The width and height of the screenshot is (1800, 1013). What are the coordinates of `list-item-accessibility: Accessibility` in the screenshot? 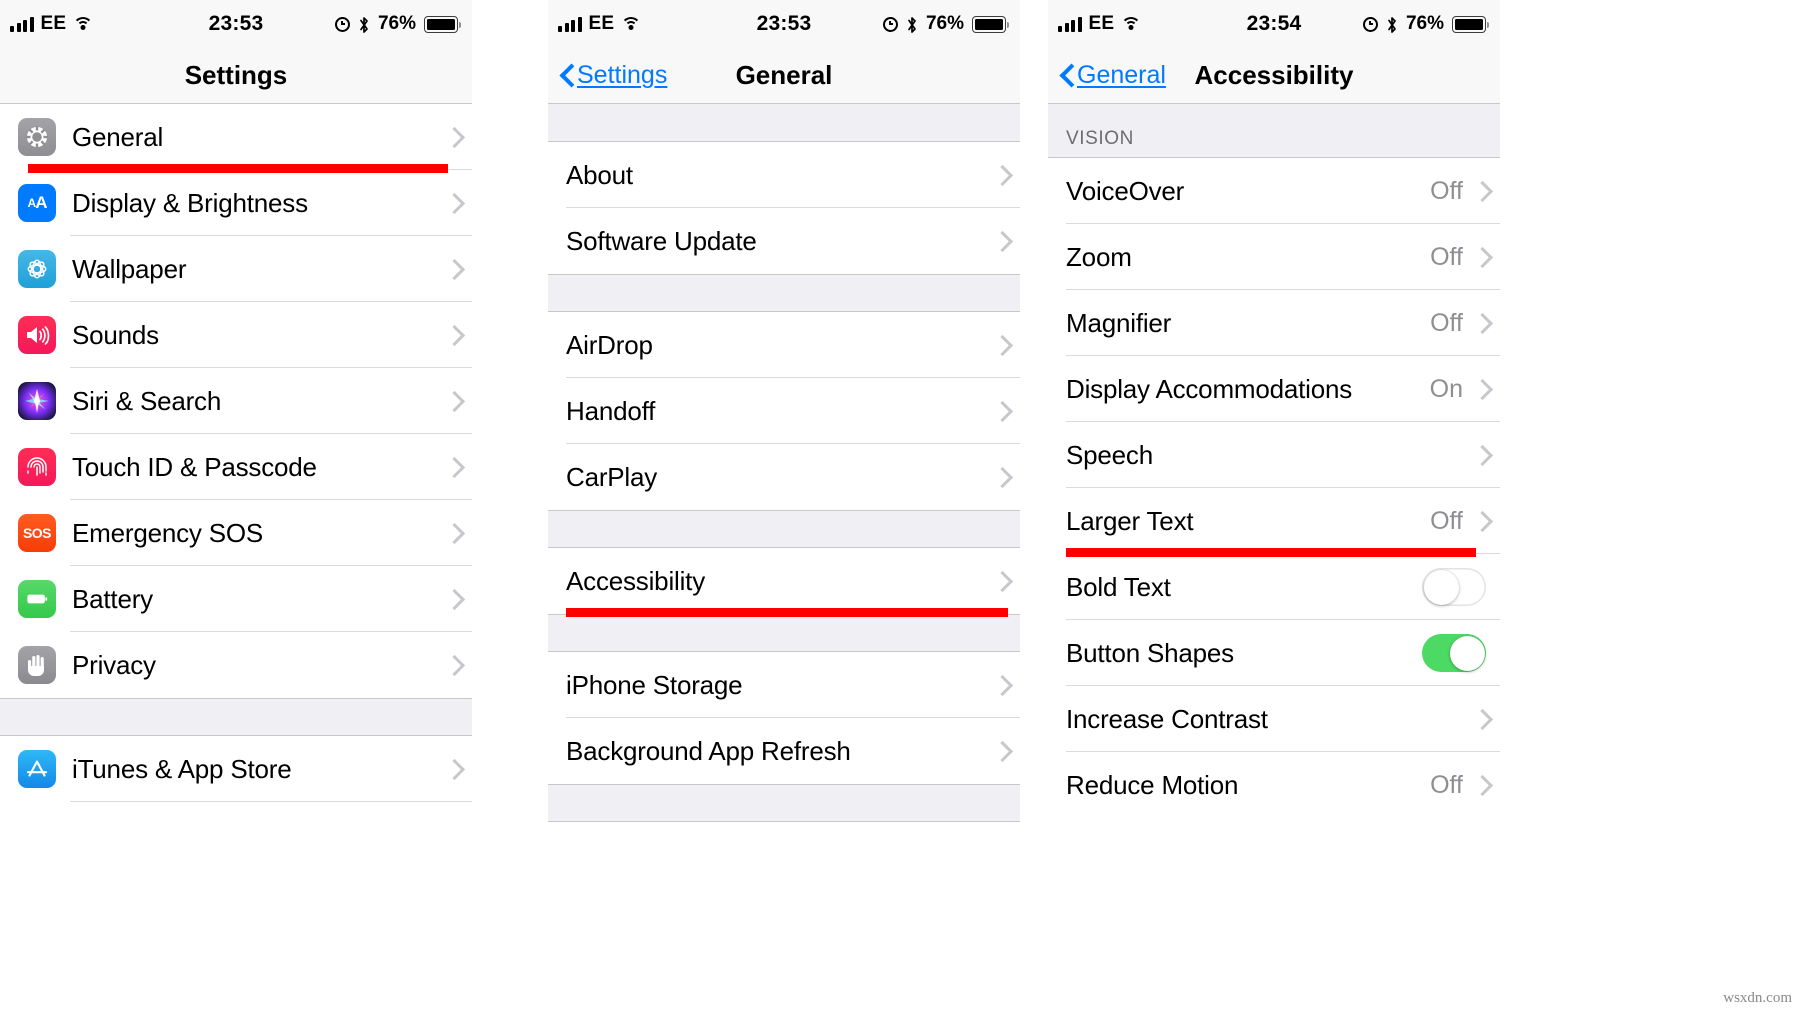 It's located at (784, 582).